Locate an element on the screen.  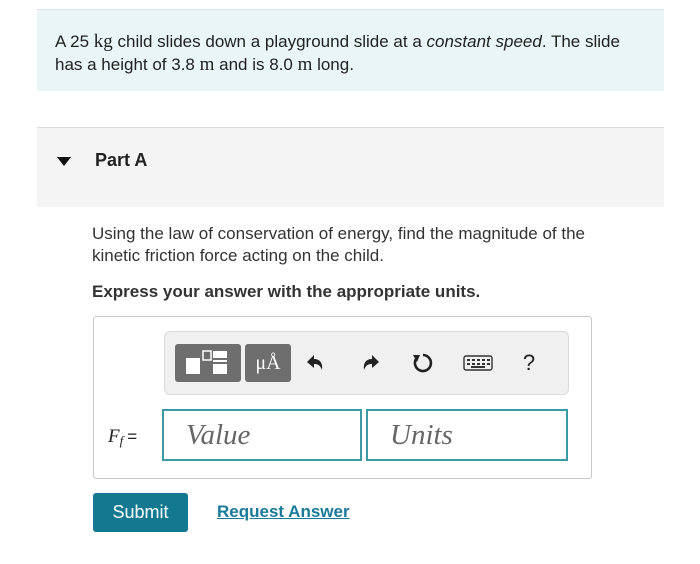
templates-icon is located at coordinates (206, 362).